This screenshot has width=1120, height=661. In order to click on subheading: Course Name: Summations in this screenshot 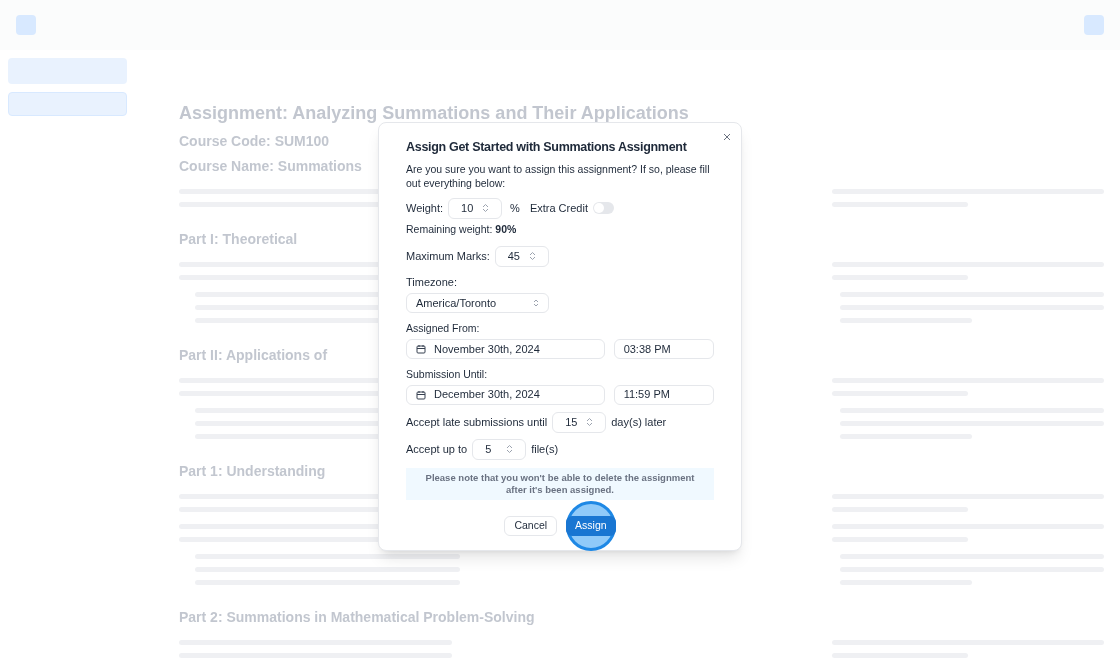, I will do `click(270, 166)`.